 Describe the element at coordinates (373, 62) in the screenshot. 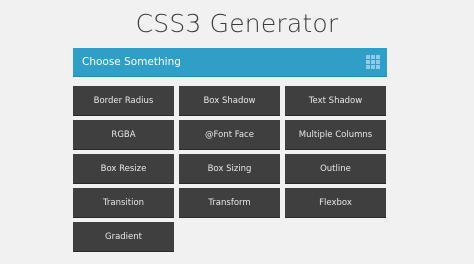

I see `grid-icon` at that location.